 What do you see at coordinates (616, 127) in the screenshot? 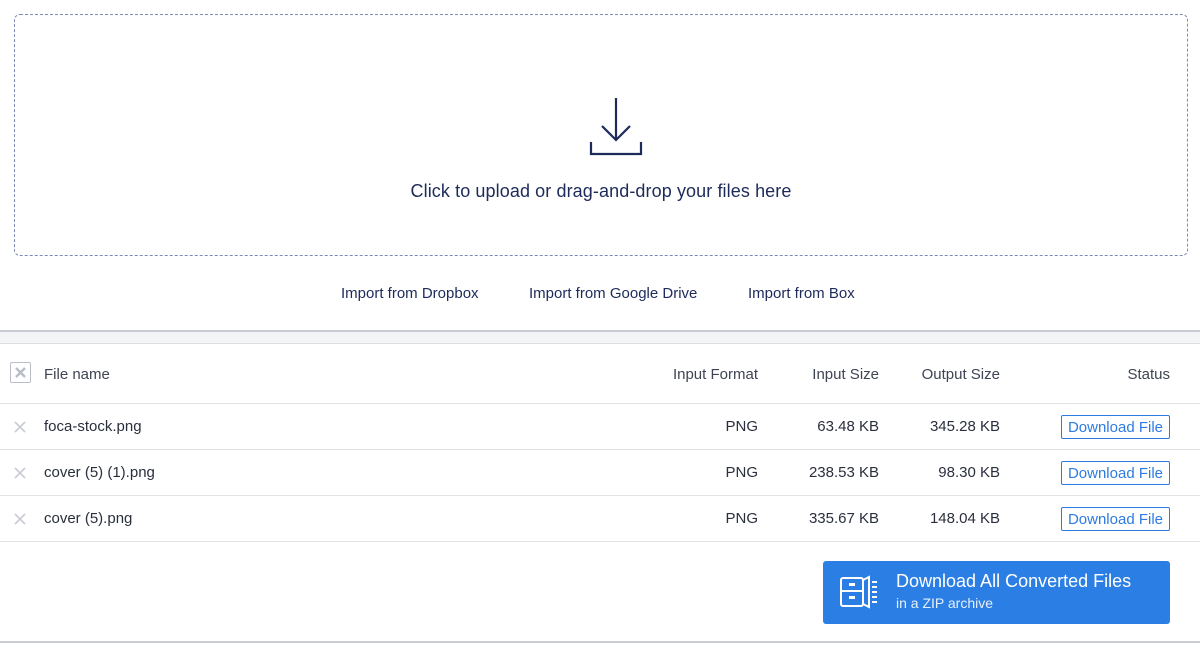
I see `download-tray-icon` at bounding box center [616, 127].